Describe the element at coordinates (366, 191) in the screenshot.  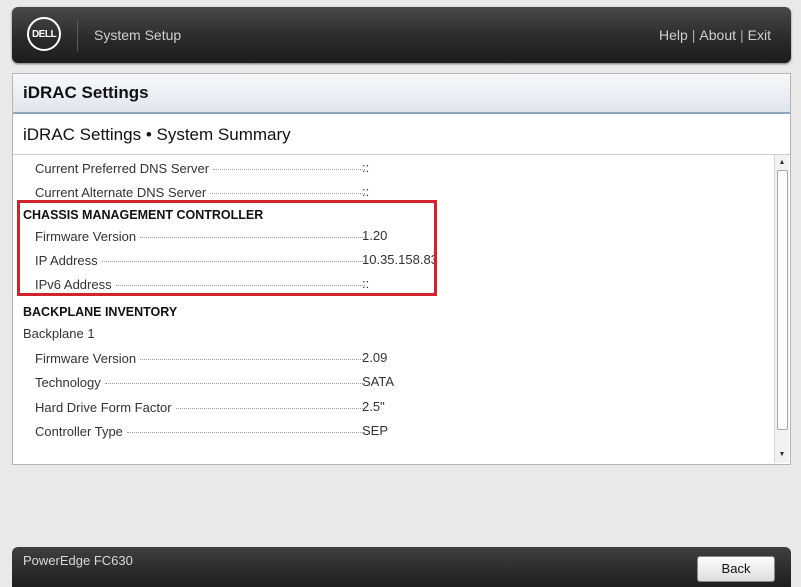
I see `alternate-dns-value: ::` at that location.